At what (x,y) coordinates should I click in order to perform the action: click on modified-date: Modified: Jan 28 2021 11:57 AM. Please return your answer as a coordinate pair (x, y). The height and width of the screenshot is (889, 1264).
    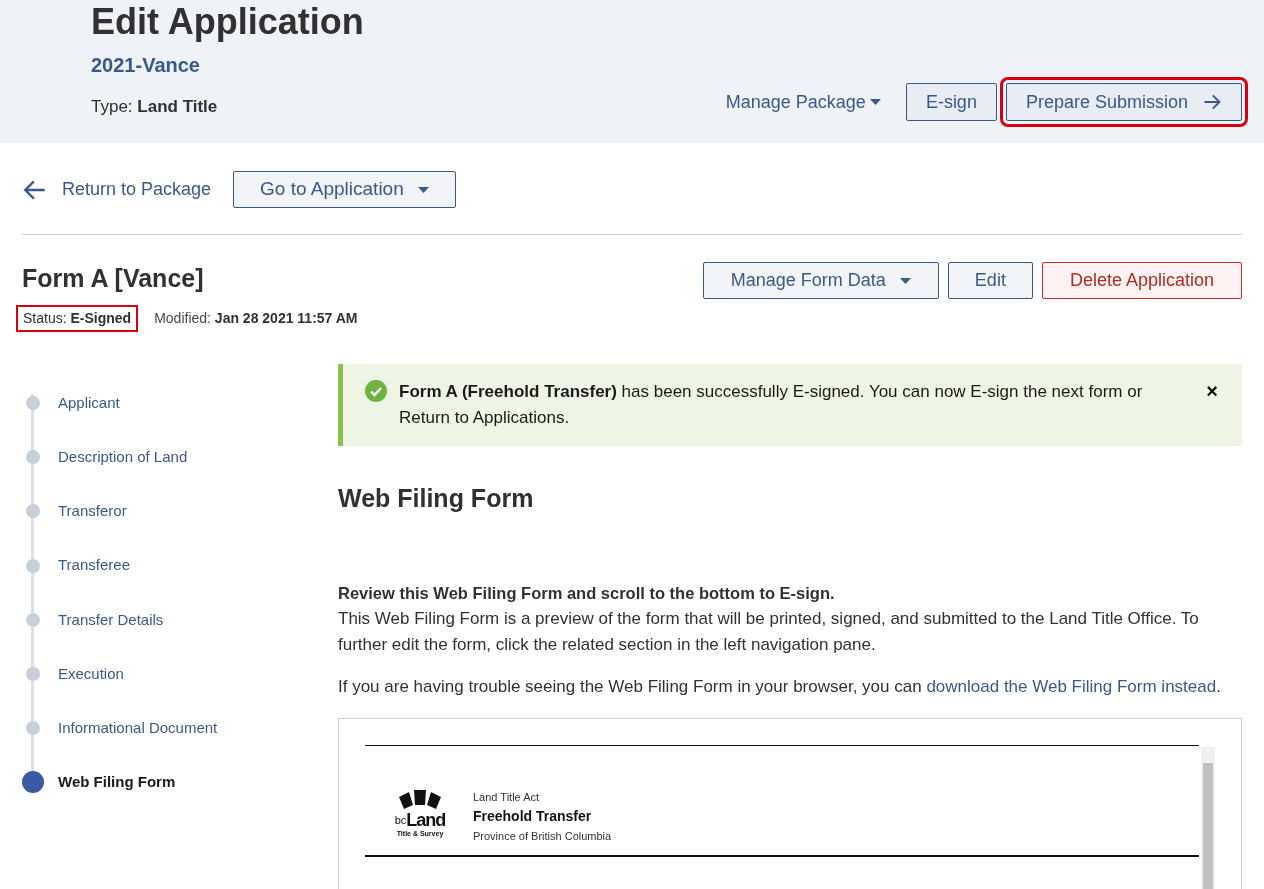
    Looking at the image, I should click on (256, 318).